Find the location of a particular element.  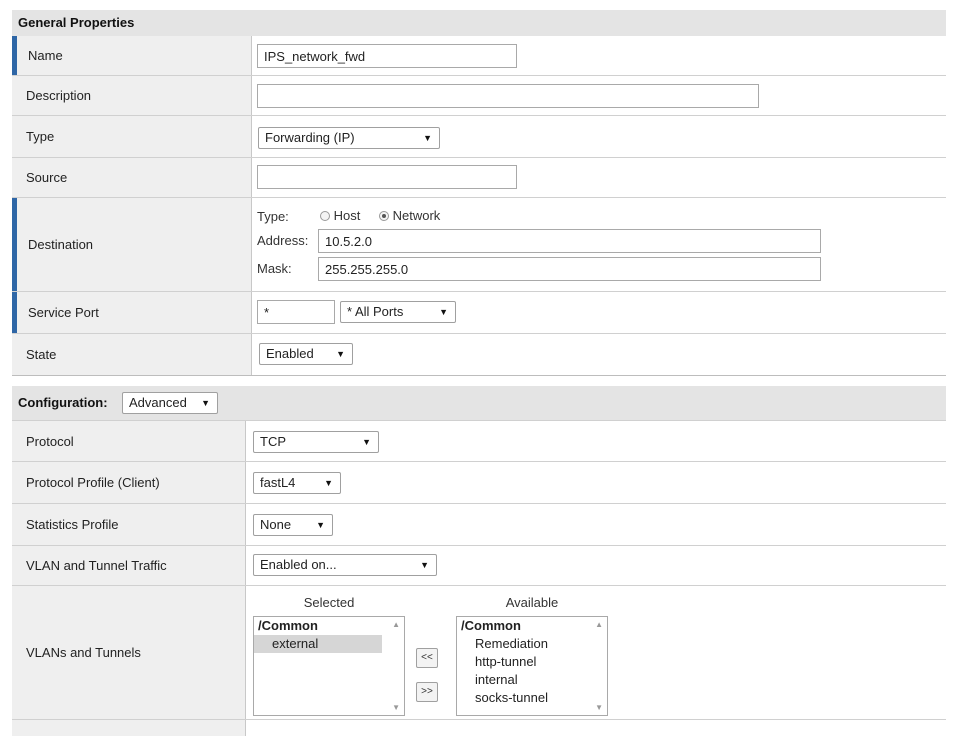

dest-network-radio-group: Network is located at coordinates (409, 215).